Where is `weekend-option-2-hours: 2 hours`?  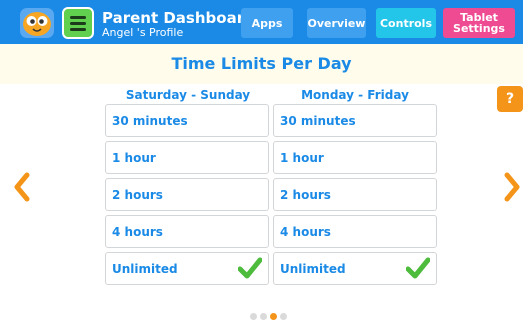
weekend-option-2-hours: 2 hours is located at coordinates (187, 194).